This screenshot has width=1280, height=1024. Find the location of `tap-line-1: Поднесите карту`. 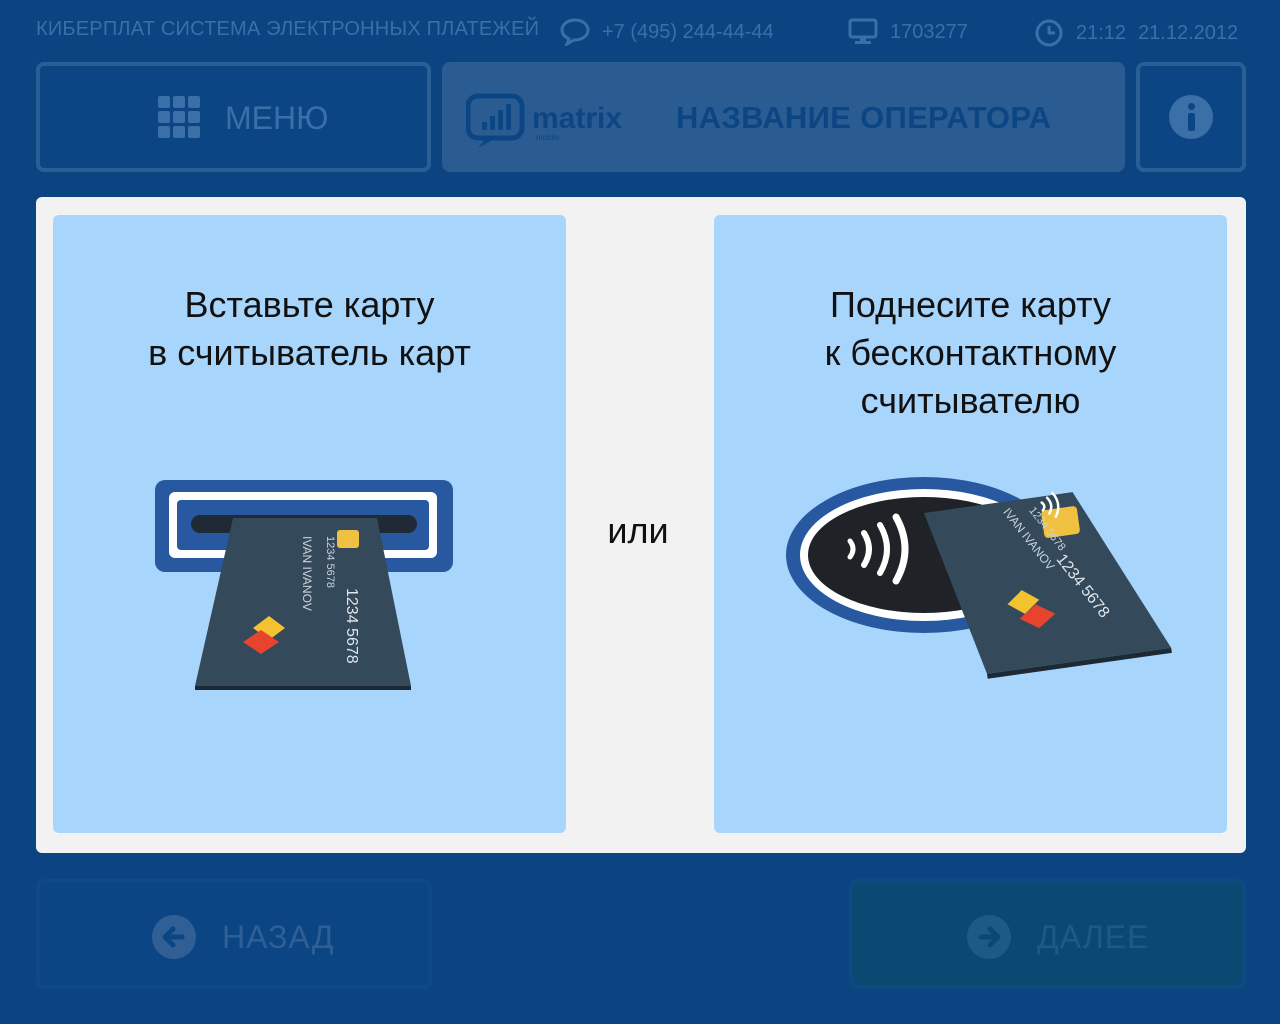

tap-line-1: Поднесите карту is located at coordinates (970, 304).